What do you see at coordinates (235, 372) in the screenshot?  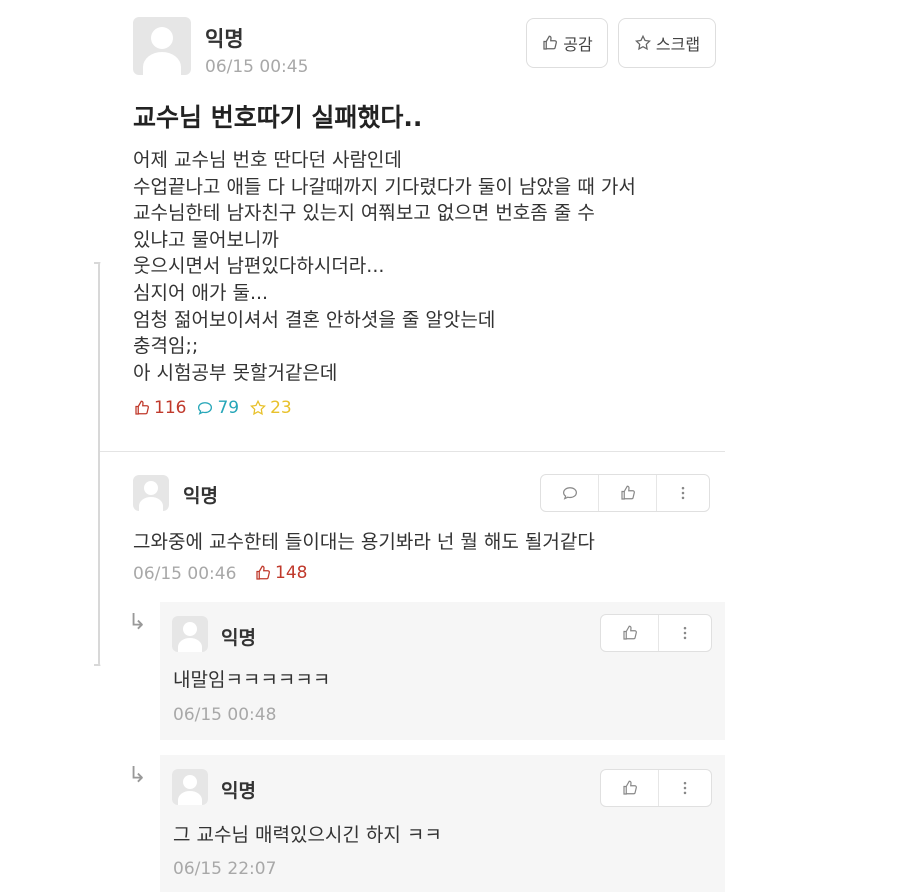 I see `post-line: 아 시험공부 못할거같은데` at bounding box center [235, 372].